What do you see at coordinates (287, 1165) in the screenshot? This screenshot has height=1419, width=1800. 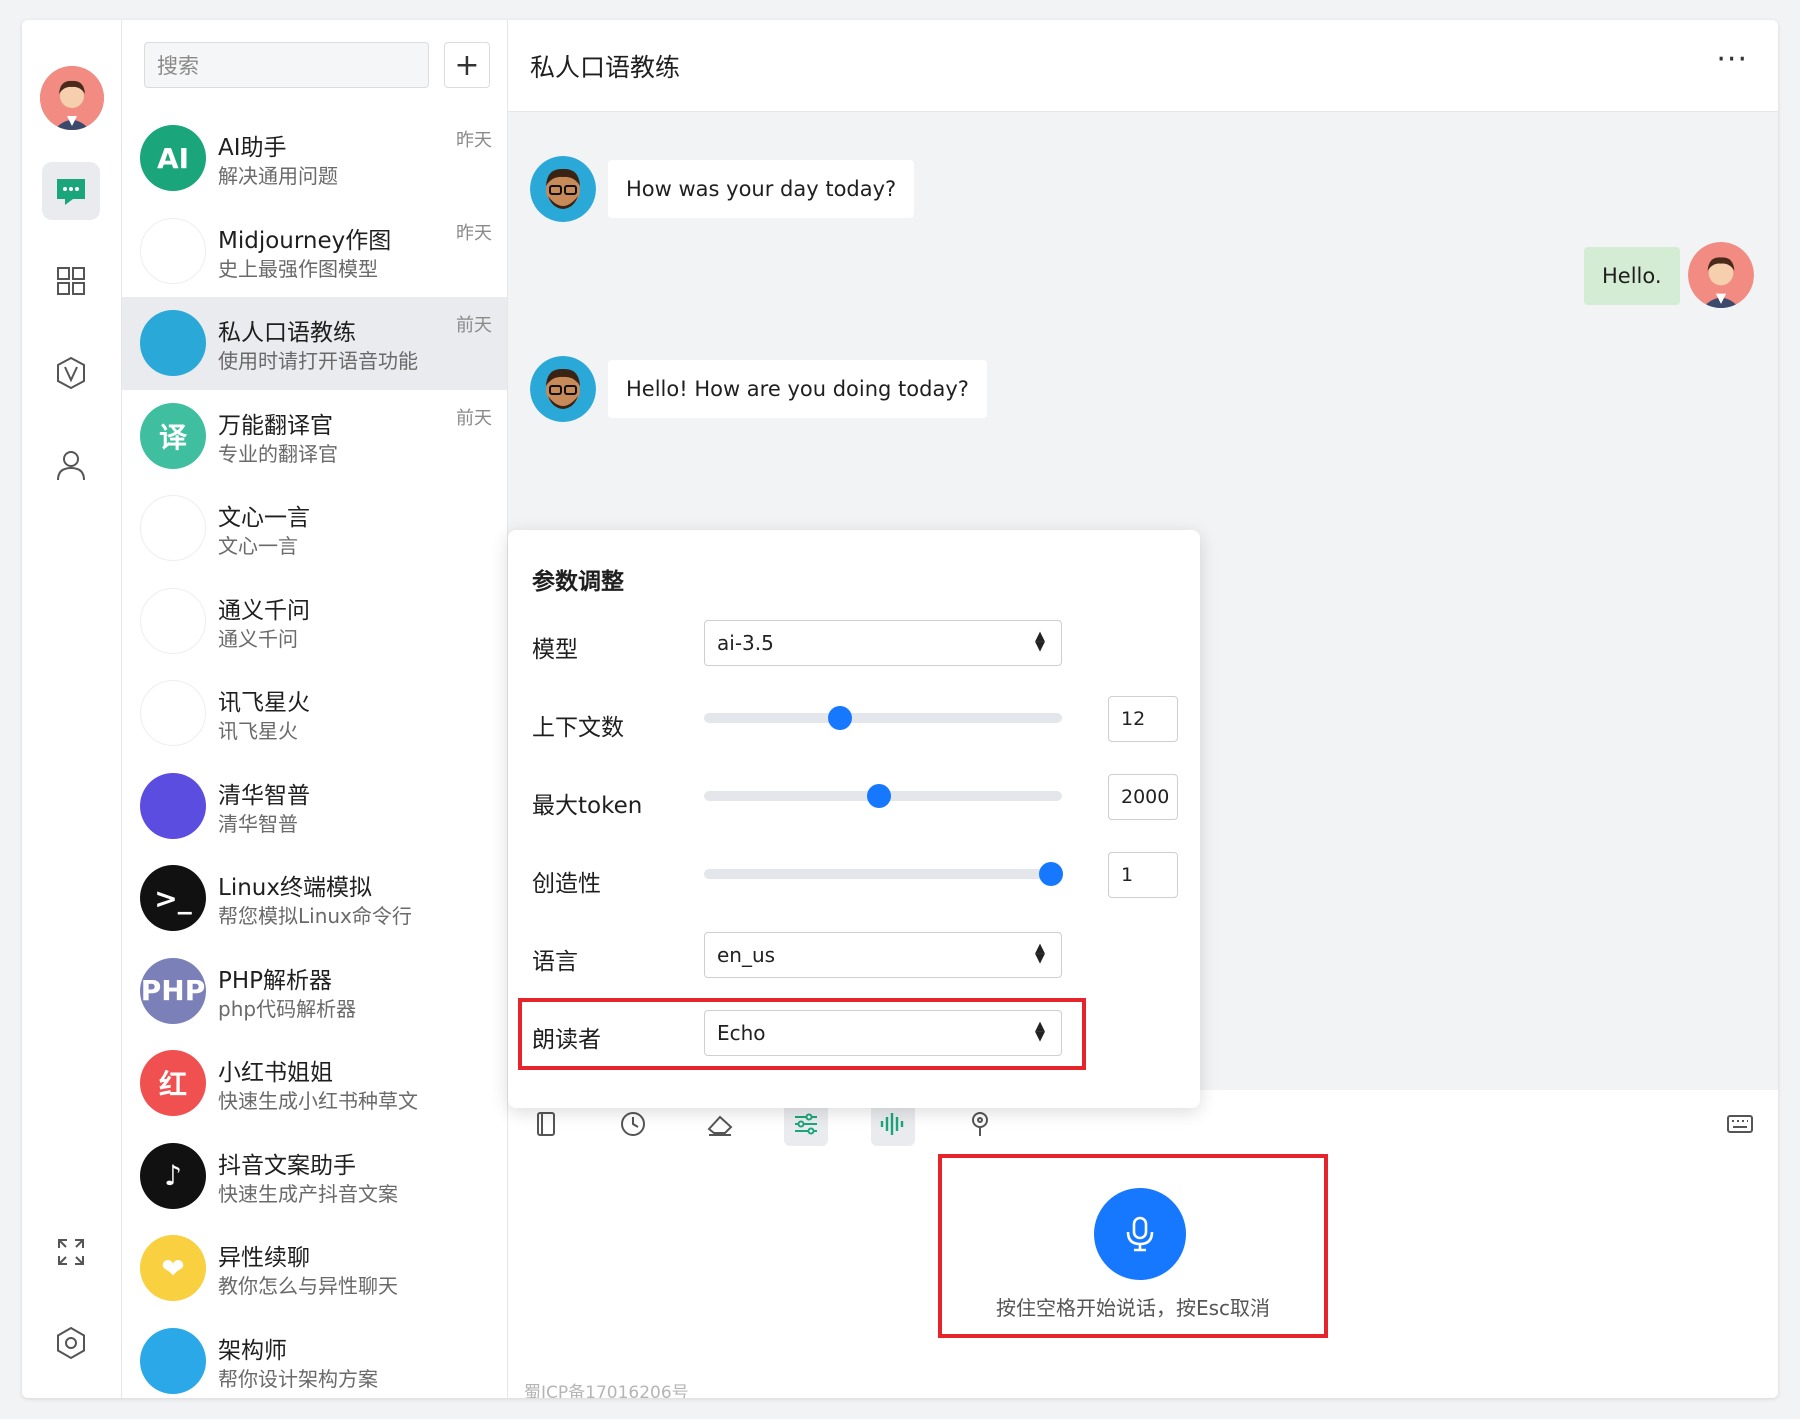 I see `conversation-name: 抖音文案助手` at bounding box center [287, 1165].